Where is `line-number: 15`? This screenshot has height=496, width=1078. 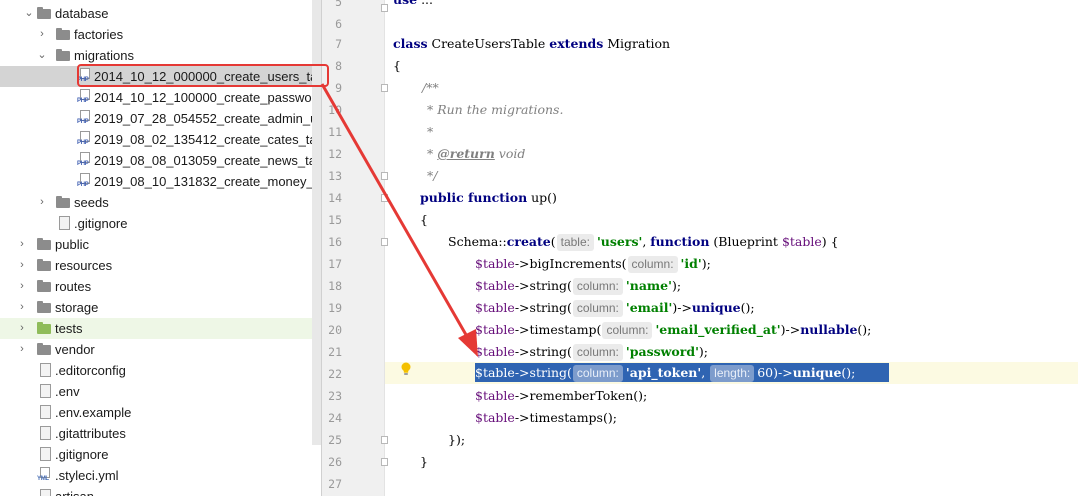
line-number: 15 is located at coordinates (335, 220).